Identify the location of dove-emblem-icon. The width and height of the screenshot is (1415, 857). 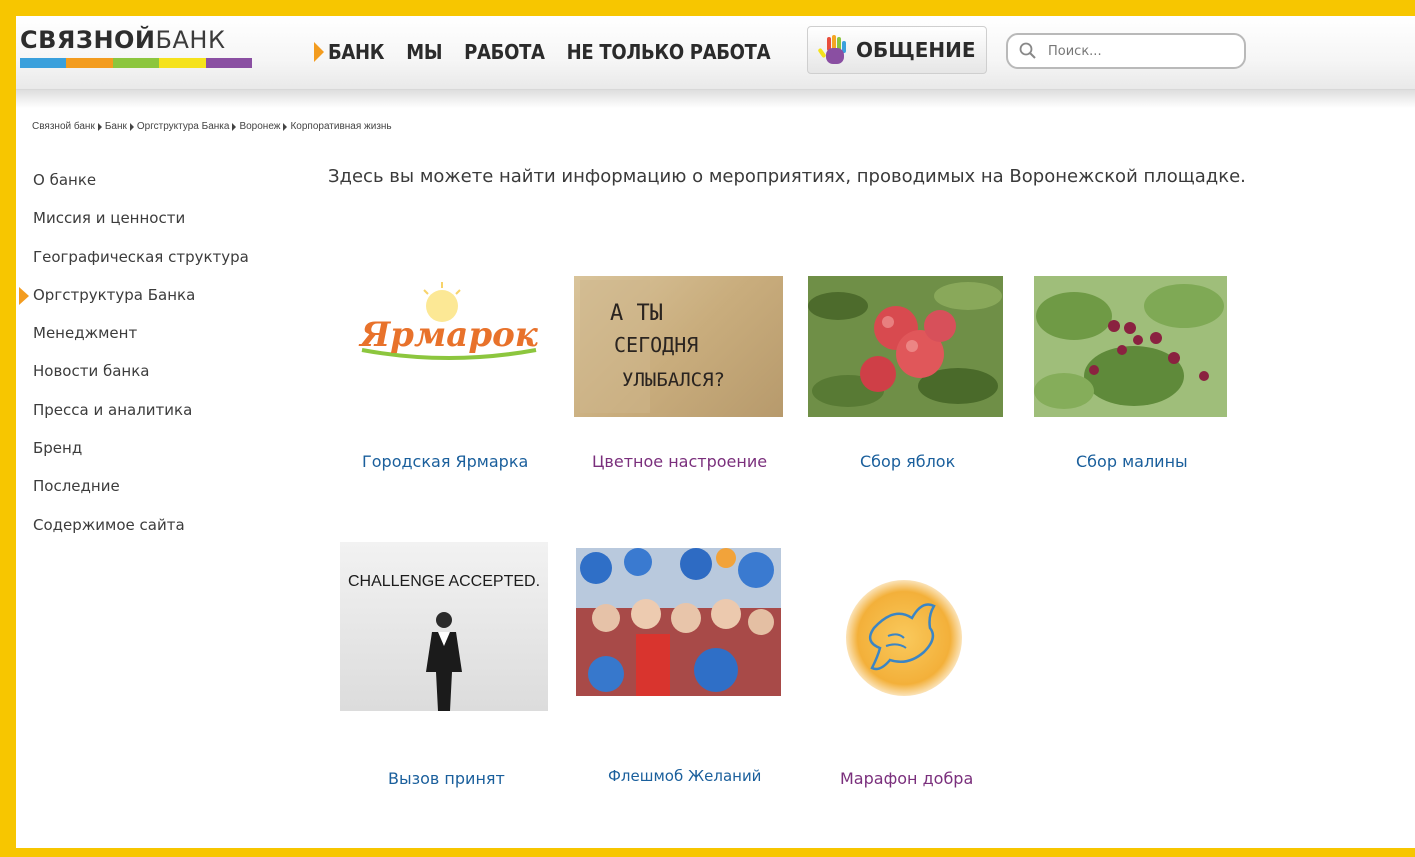
(904, 638).